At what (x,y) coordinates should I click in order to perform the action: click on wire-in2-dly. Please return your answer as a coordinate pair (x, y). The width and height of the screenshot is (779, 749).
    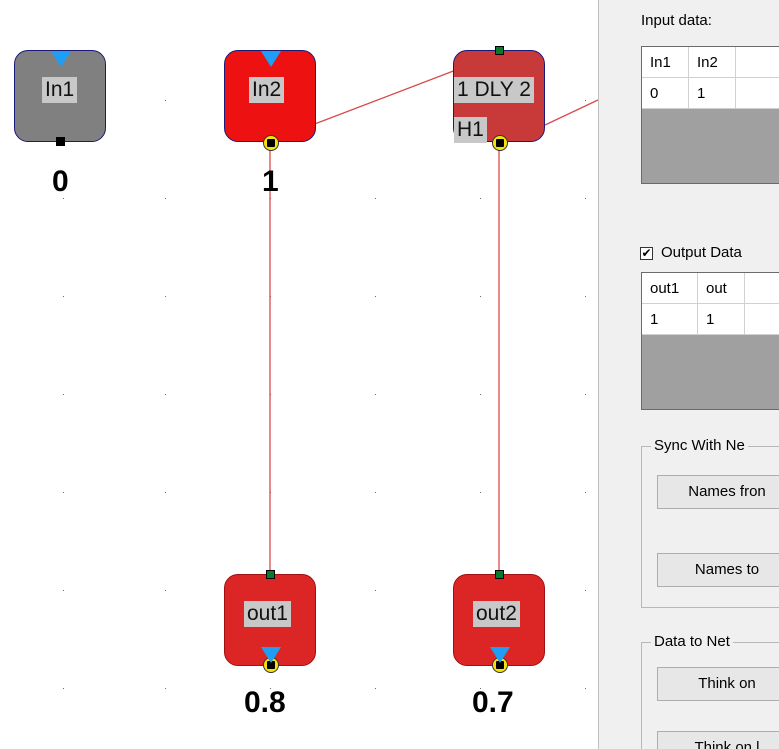
    Looking at the image, I should click on (384, 97).